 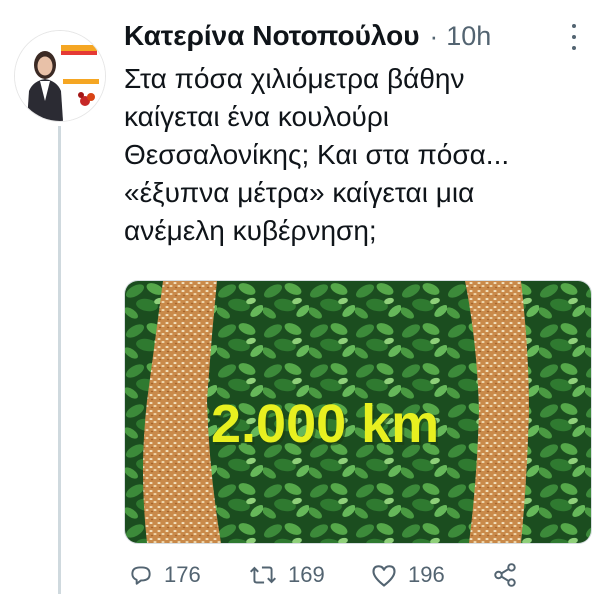 I want to click on thread-line, so click(x=59, y=360).